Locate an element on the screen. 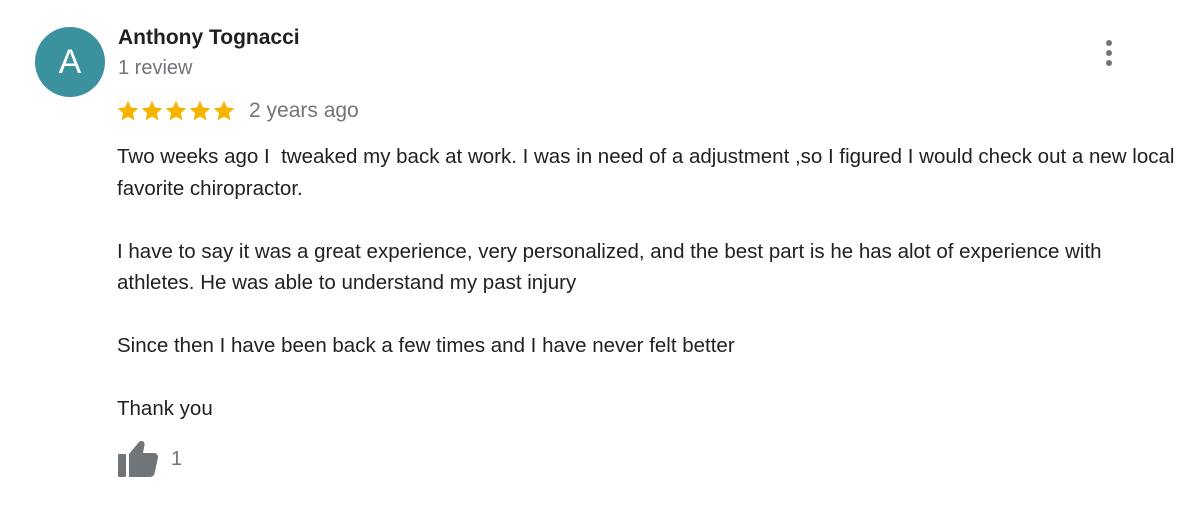 The width and height of the screenshot is (1200, 506). author-name: Anthony Tognacci is located at coordinates (209, 38).